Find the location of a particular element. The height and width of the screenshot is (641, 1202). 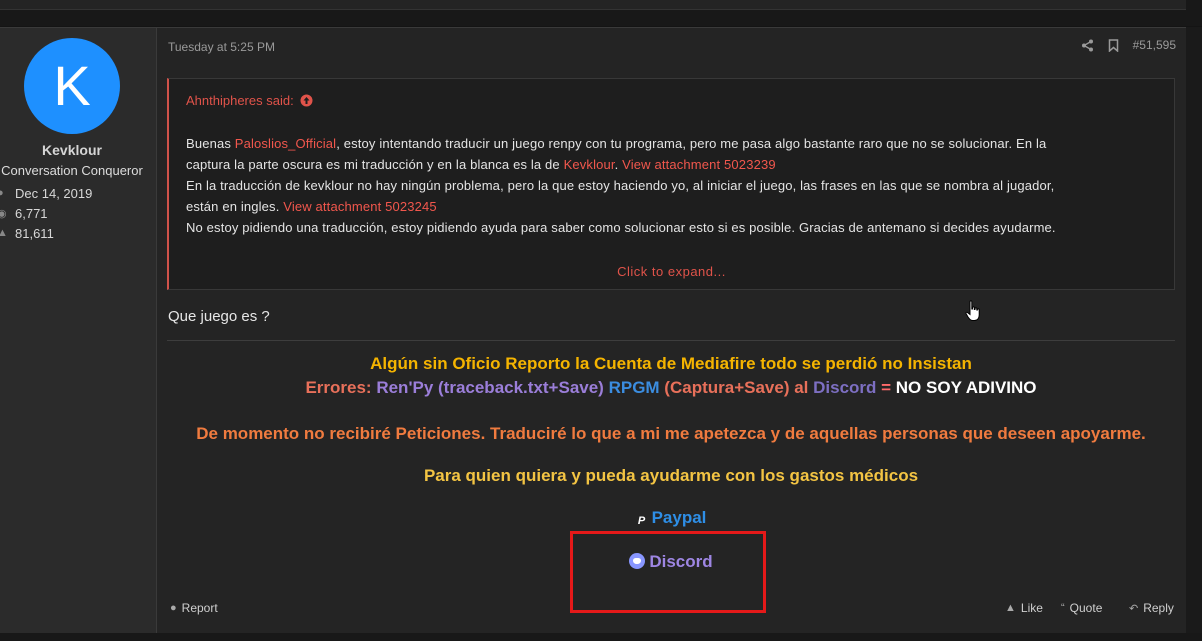

stat-reactions: ▲ 81,611 is located at coordinates (27, 233).